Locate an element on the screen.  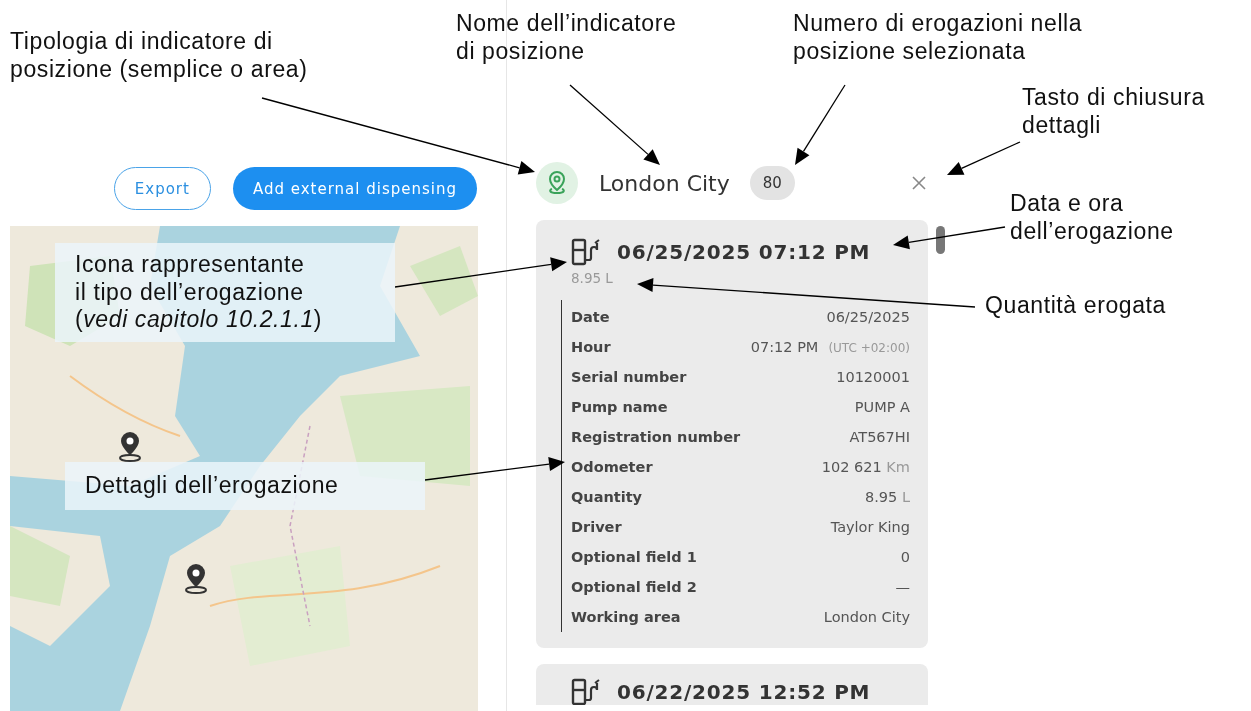
location-name: London City is located at coordinates (664, 183).